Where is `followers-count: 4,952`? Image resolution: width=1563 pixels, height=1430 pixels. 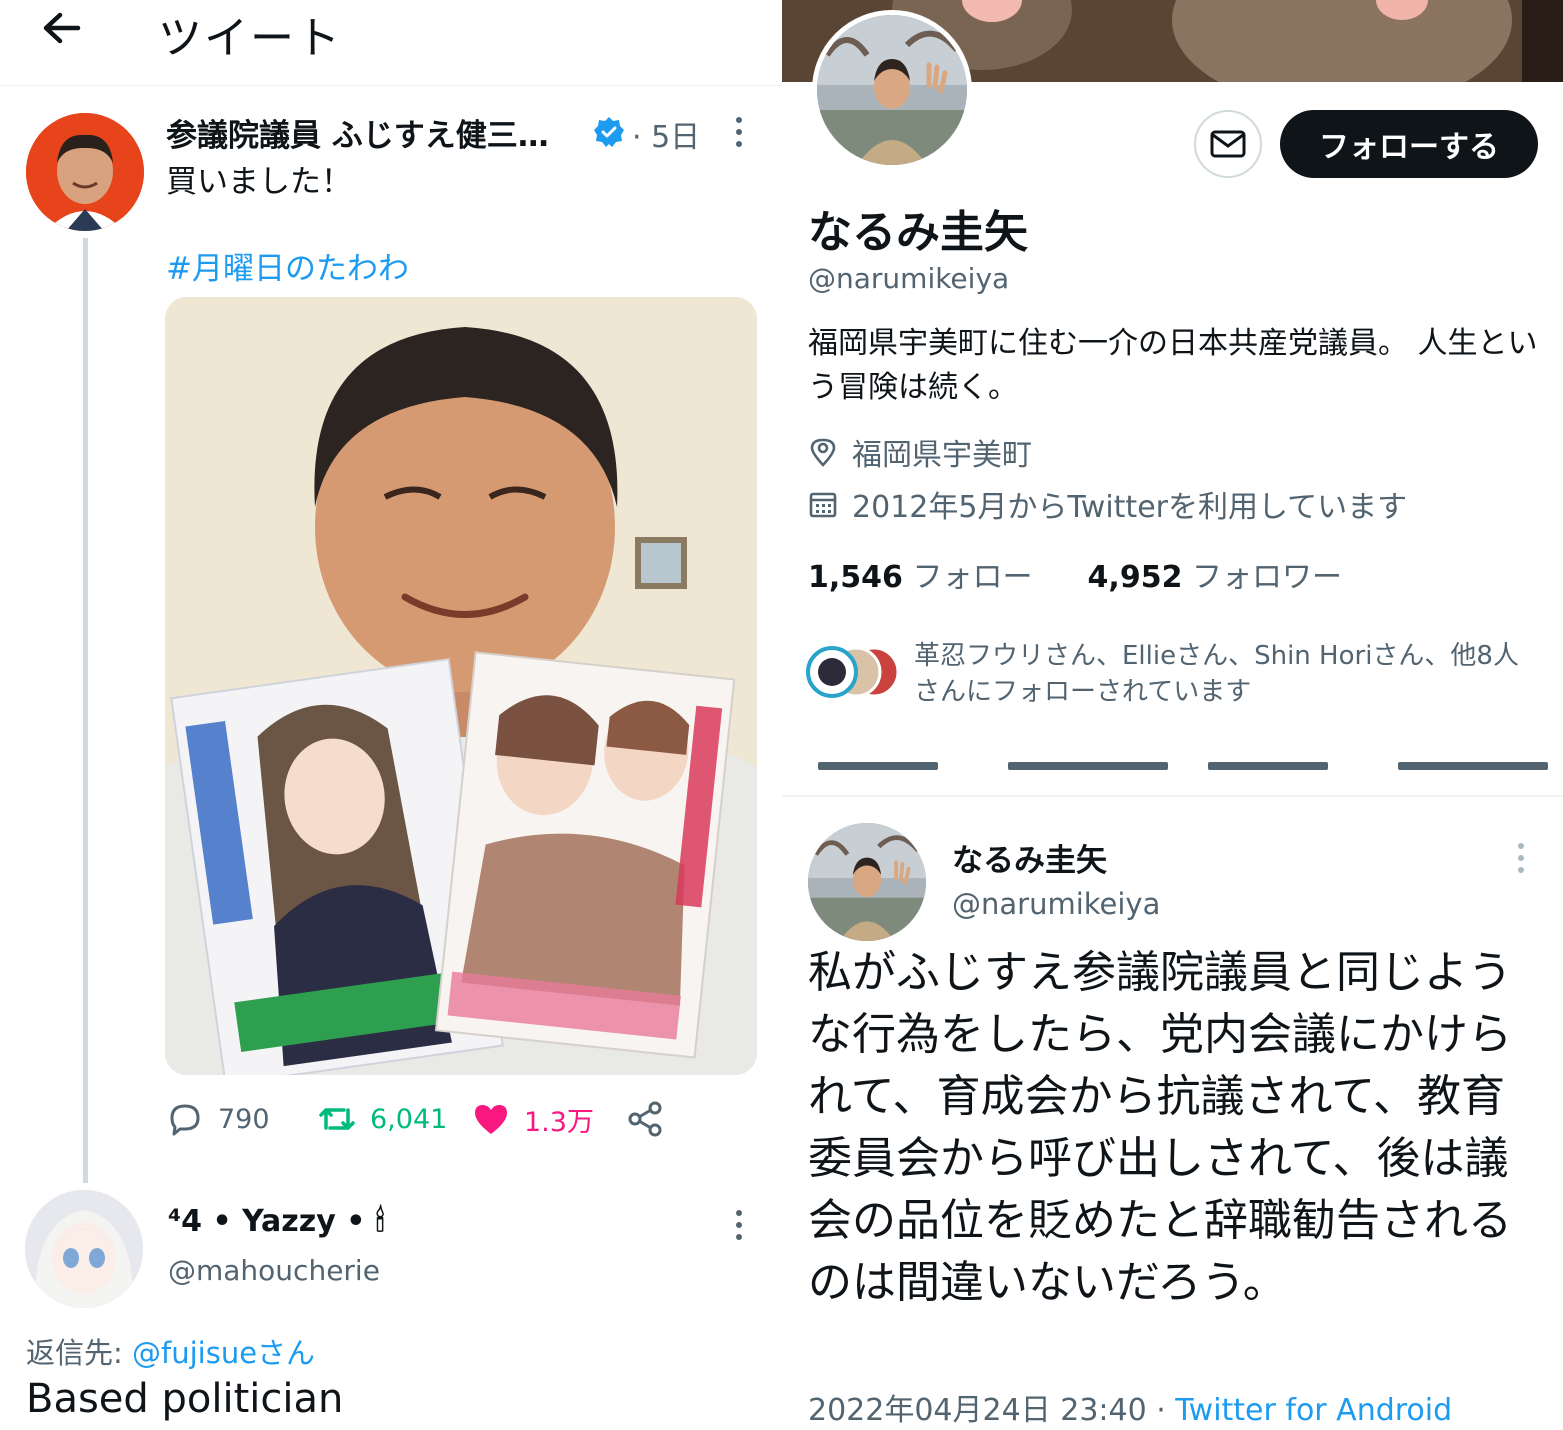 followers-count: 4,952 is located at coordinates (1135, 577).